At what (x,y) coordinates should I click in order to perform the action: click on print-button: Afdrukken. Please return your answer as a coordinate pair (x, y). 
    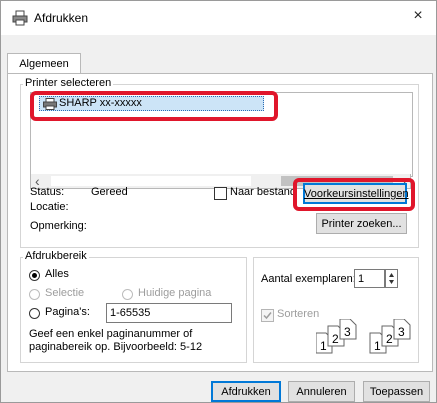
    Looking at the image, I should click on (246, 391).